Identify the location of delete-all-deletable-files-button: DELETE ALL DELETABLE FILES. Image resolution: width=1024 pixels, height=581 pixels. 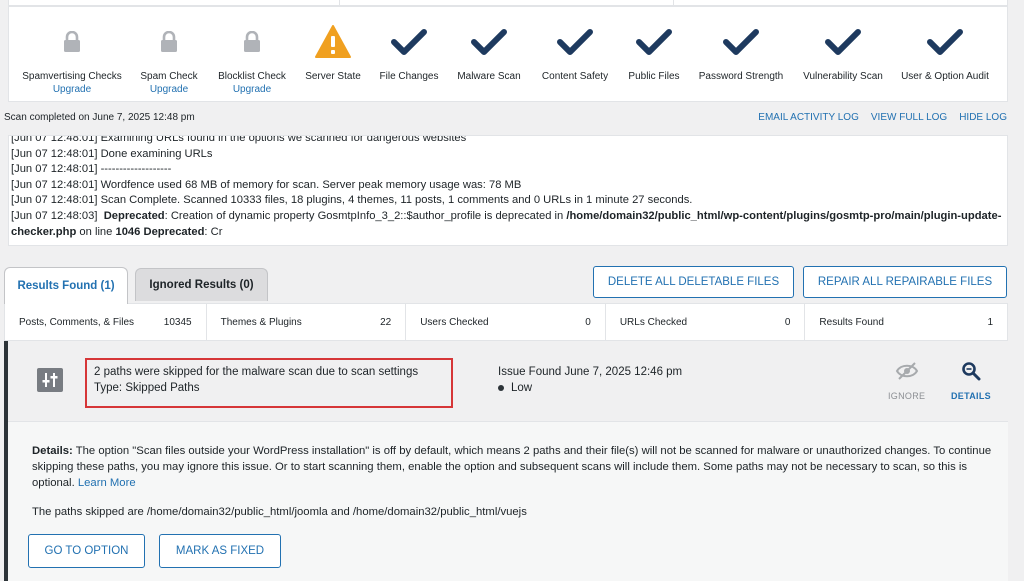
(693, 282).